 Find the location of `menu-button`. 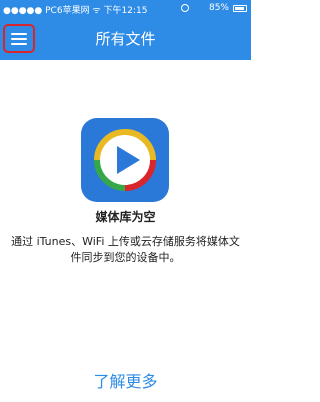

menu-button is located at coordinates (19, 38).